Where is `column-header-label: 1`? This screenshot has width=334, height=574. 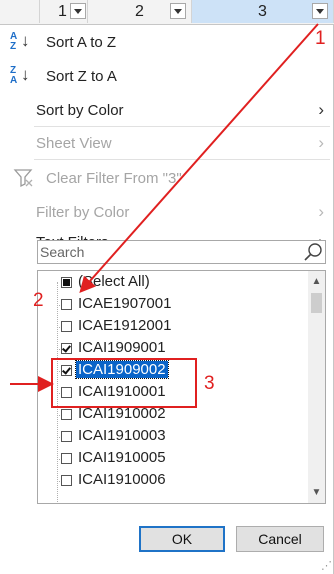
column-header-label: 1 is located at coordinates (62, 11).